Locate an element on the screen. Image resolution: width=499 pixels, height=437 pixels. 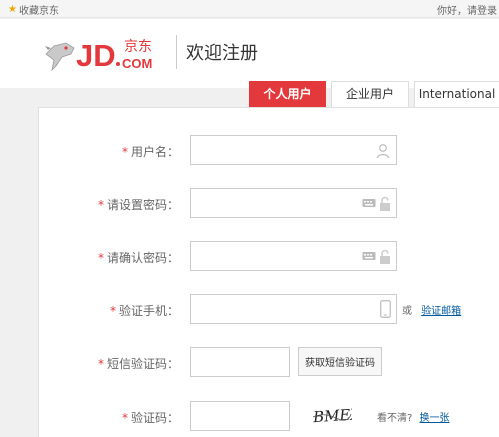
phone-input is located at coordinates (293, 309).